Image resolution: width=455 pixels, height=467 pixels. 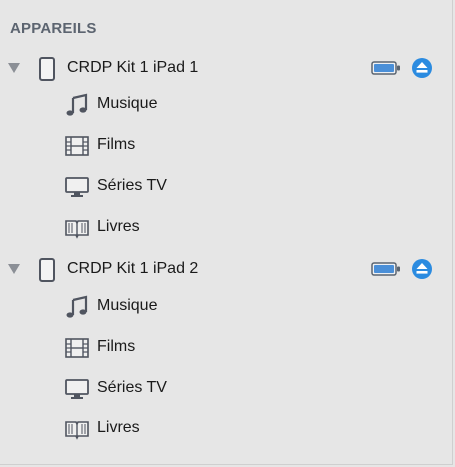 What do you see at coordinates (133, 268) in the screenshot?
I see `device-name: CRDP Kit 1 iPad 2` at bounding box center [133, 268].